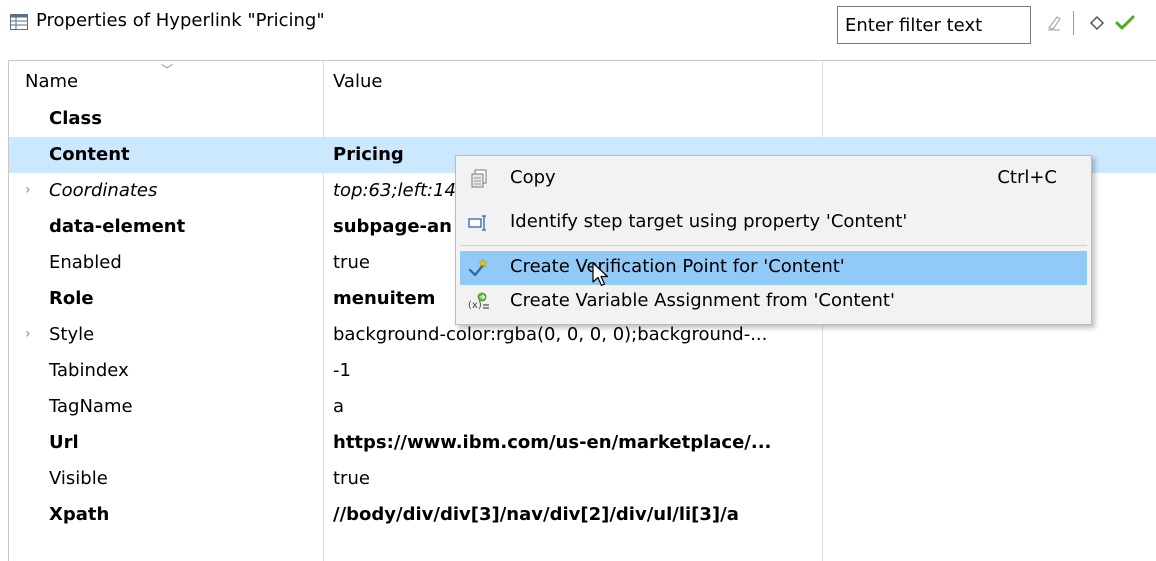 This screenshot has width=1156, height=561. What do you see at coordinates (79, 514) in the screenshot?
I see `property-name: Xpath` at bounding box center [79, 514].